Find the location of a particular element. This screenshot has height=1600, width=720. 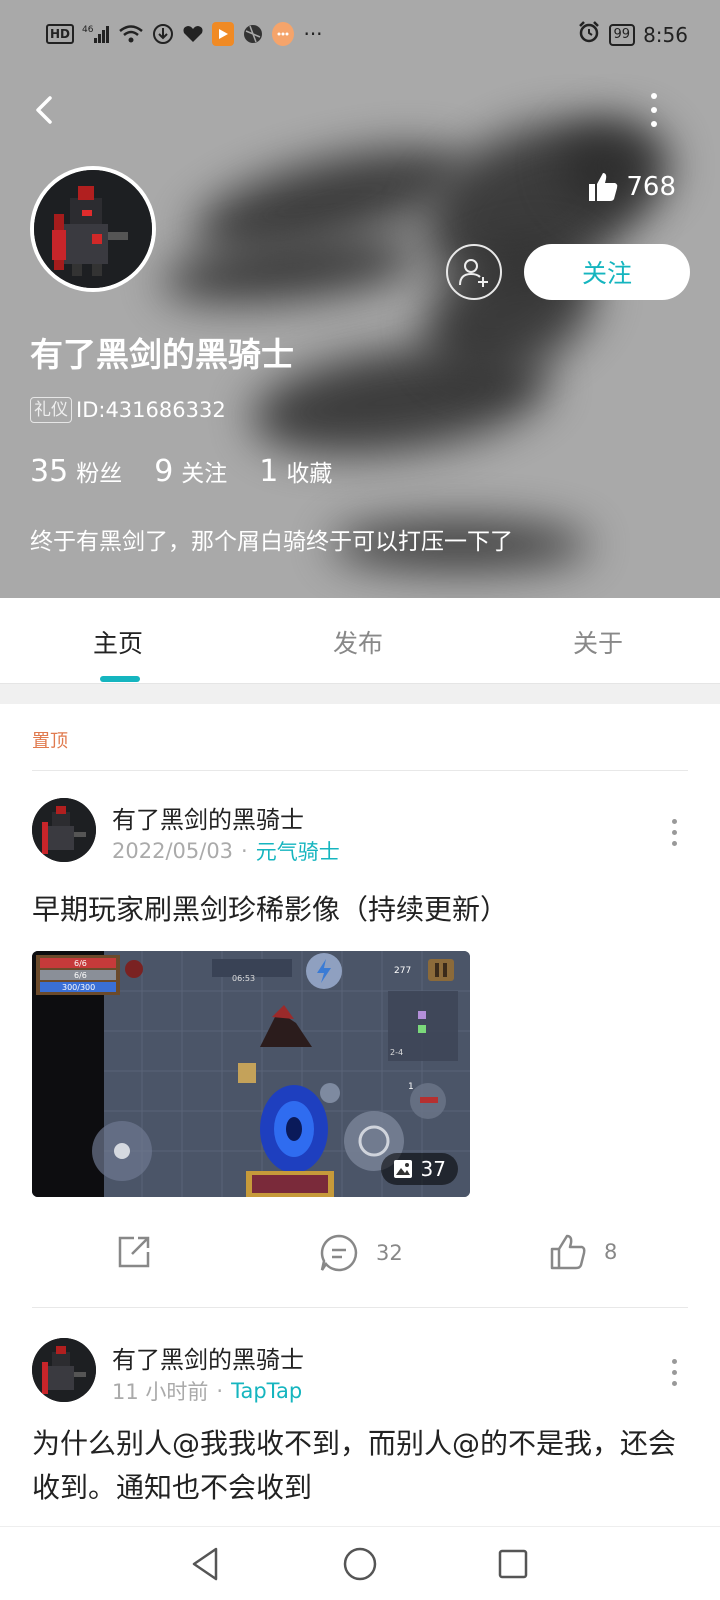

stat-following: 9 关注 is located at coordinates (190, 471).